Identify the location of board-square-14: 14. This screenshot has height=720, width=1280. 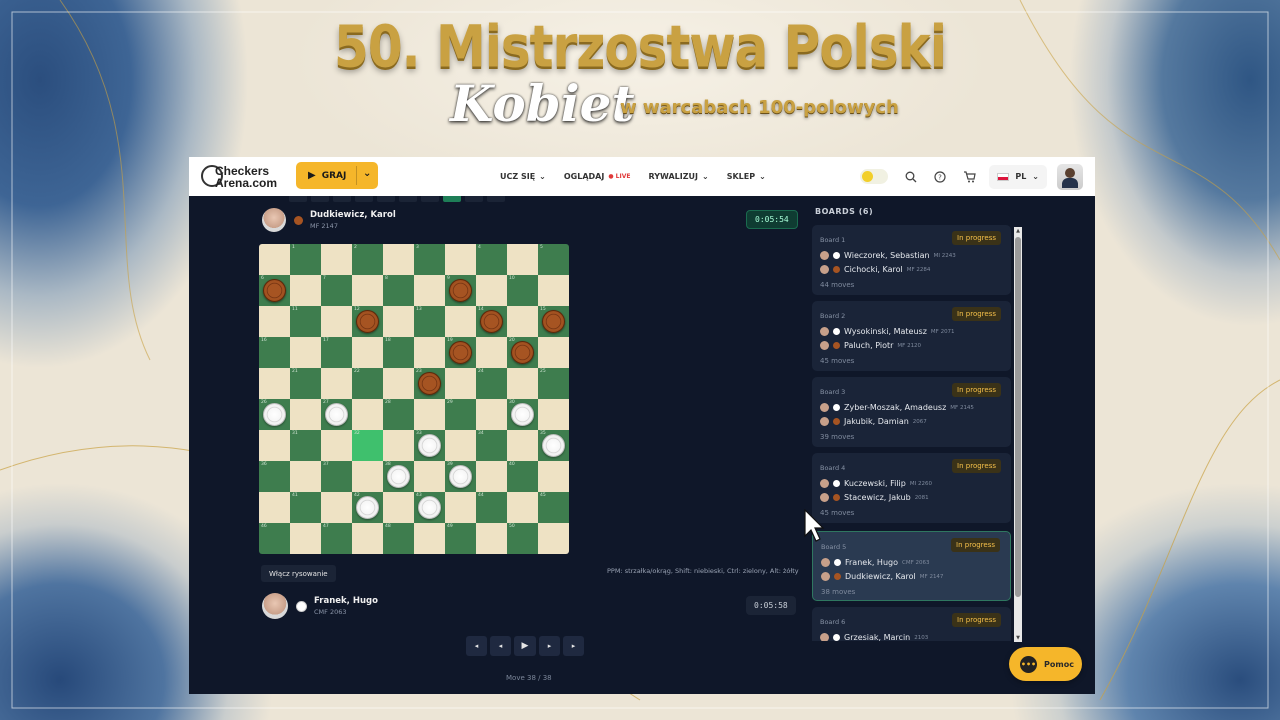
(491, 321).